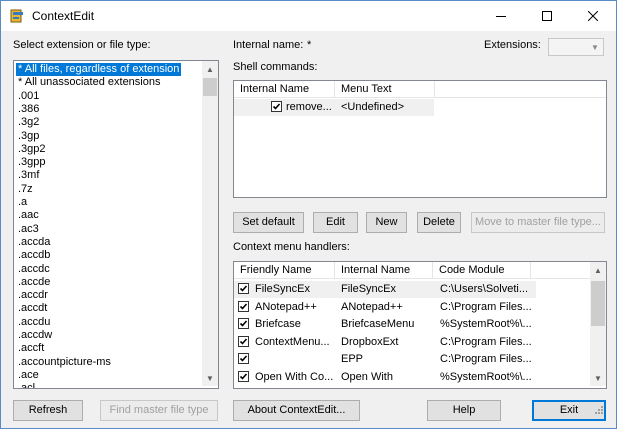 Image resolution: width=617 pixels, height=429 pixels. What do you see at coordinates (283, 289) in the screenshot?
I see `cell-friendly-name: FileSyncEx` at bounding box center [283, 289].